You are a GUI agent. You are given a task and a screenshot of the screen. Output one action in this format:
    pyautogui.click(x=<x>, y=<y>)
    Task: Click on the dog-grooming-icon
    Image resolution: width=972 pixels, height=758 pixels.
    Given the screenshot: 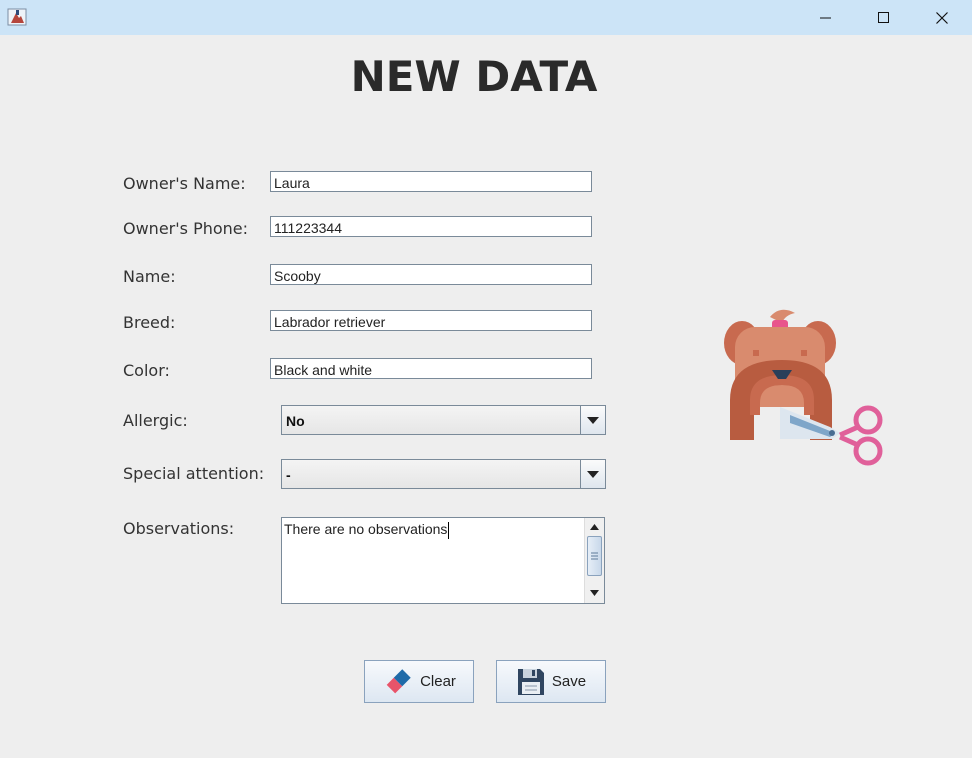 What is the action you would take?
    pyautogui.click(x=805, y=390)
    